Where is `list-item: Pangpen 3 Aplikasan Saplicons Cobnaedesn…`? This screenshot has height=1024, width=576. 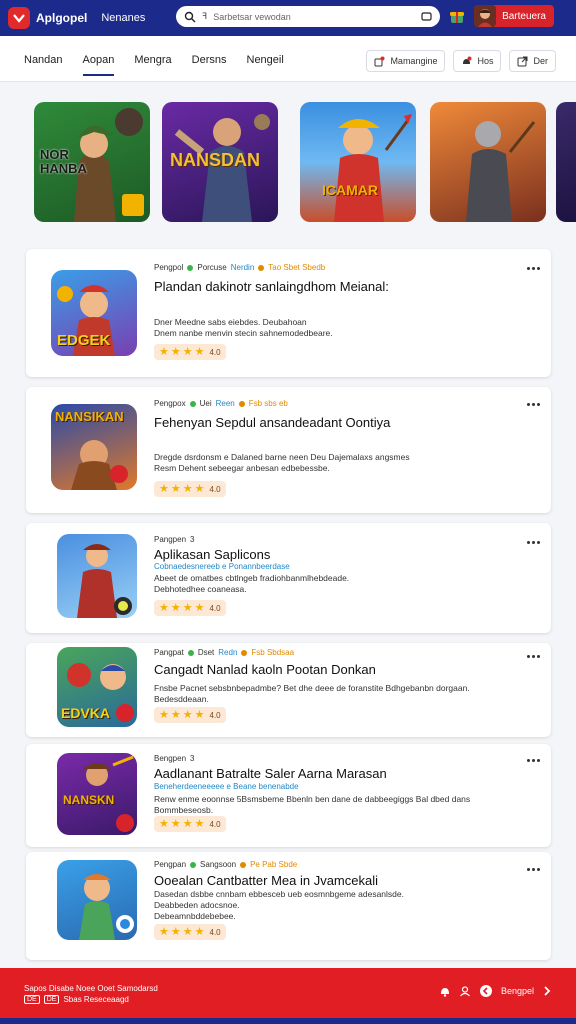 list-item: Pangpen 3 Aplikasan Saplicons Cobnaedesn… is located at coordinates (288, 578).